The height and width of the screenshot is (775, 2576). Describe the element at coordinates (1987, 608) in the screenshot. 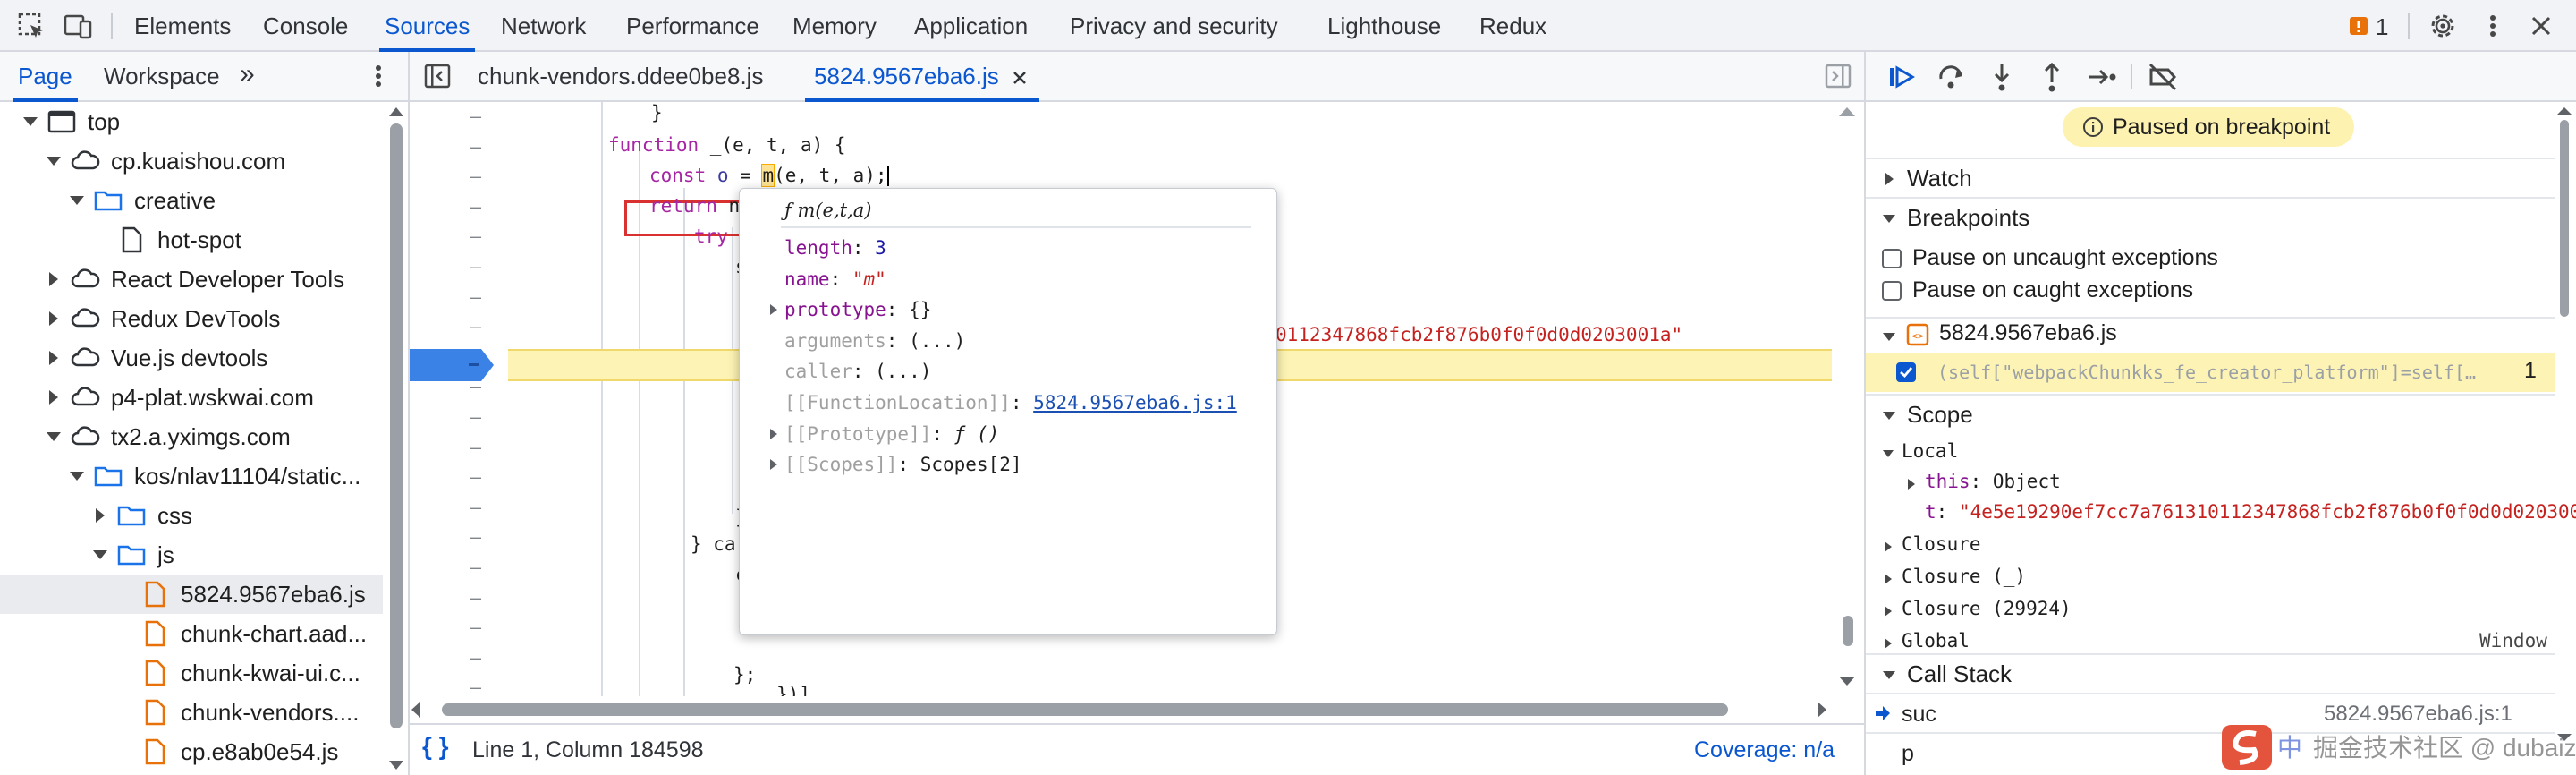

I see `scope-closure: Closure (29924)` at that location.